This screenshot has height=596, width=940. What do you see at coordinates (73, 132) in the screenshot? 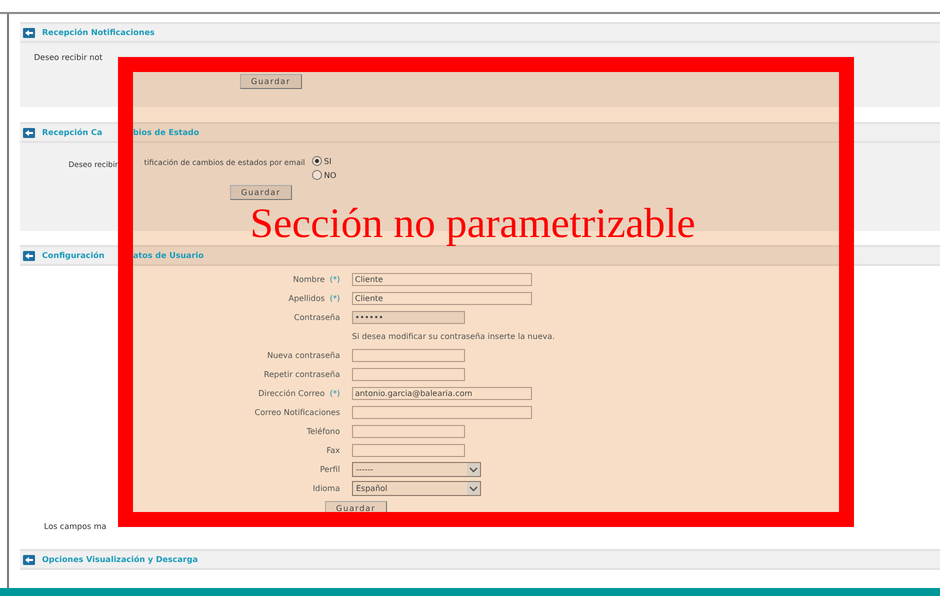
I see `section-title: Recepción Ca` at bounding box center [73, 132].